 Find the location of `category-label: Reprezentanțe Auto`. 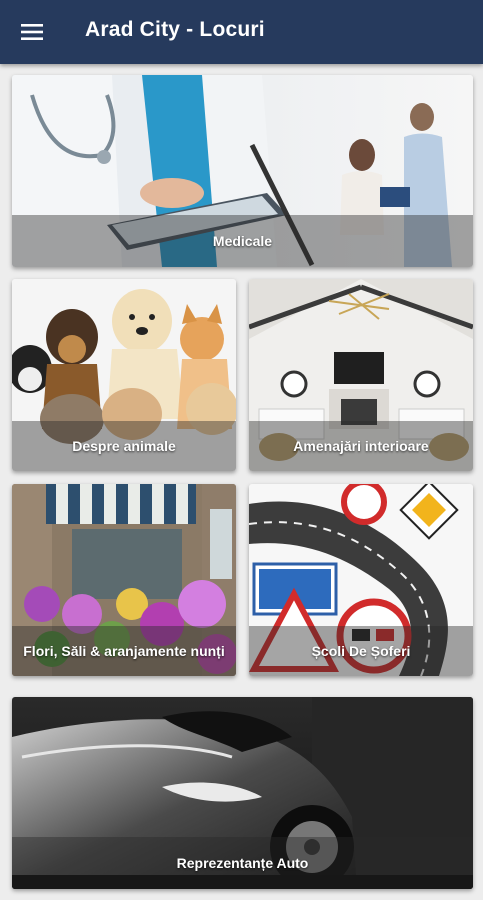

category-label: Reprezentanțe Auto is located at coordinates (242, 863).